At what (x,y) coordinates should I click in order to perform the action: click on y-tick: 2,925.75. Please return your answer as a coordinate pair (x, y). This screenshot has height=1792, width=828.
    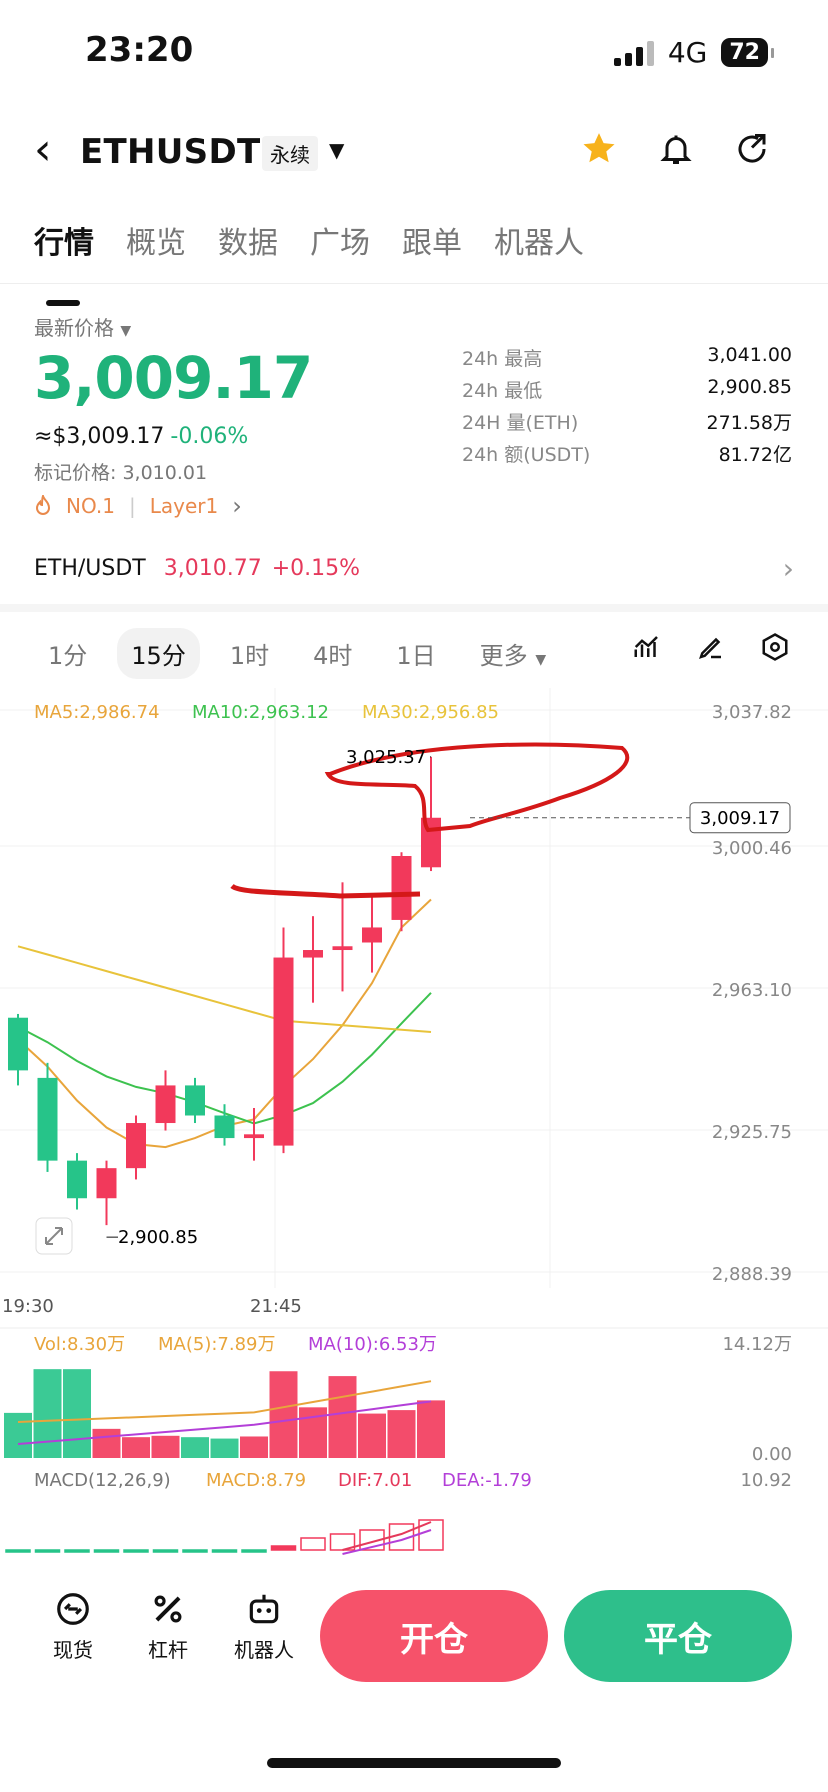
    Looking at the image, I should click on (752, 1132).